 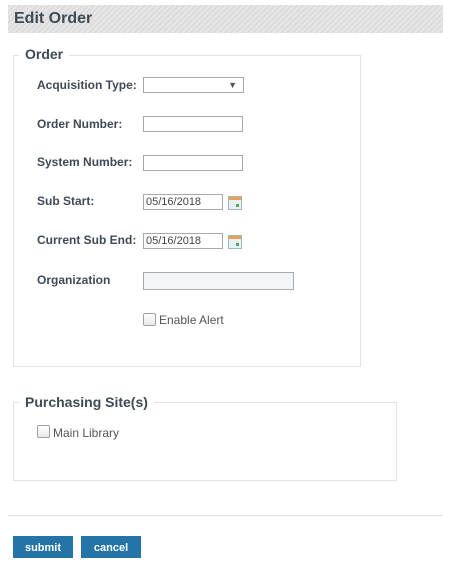 What do you see at coordinates (225, 19) in the screenshot?
I see `page-header: Edit Order` at bounding box center [225, 19].